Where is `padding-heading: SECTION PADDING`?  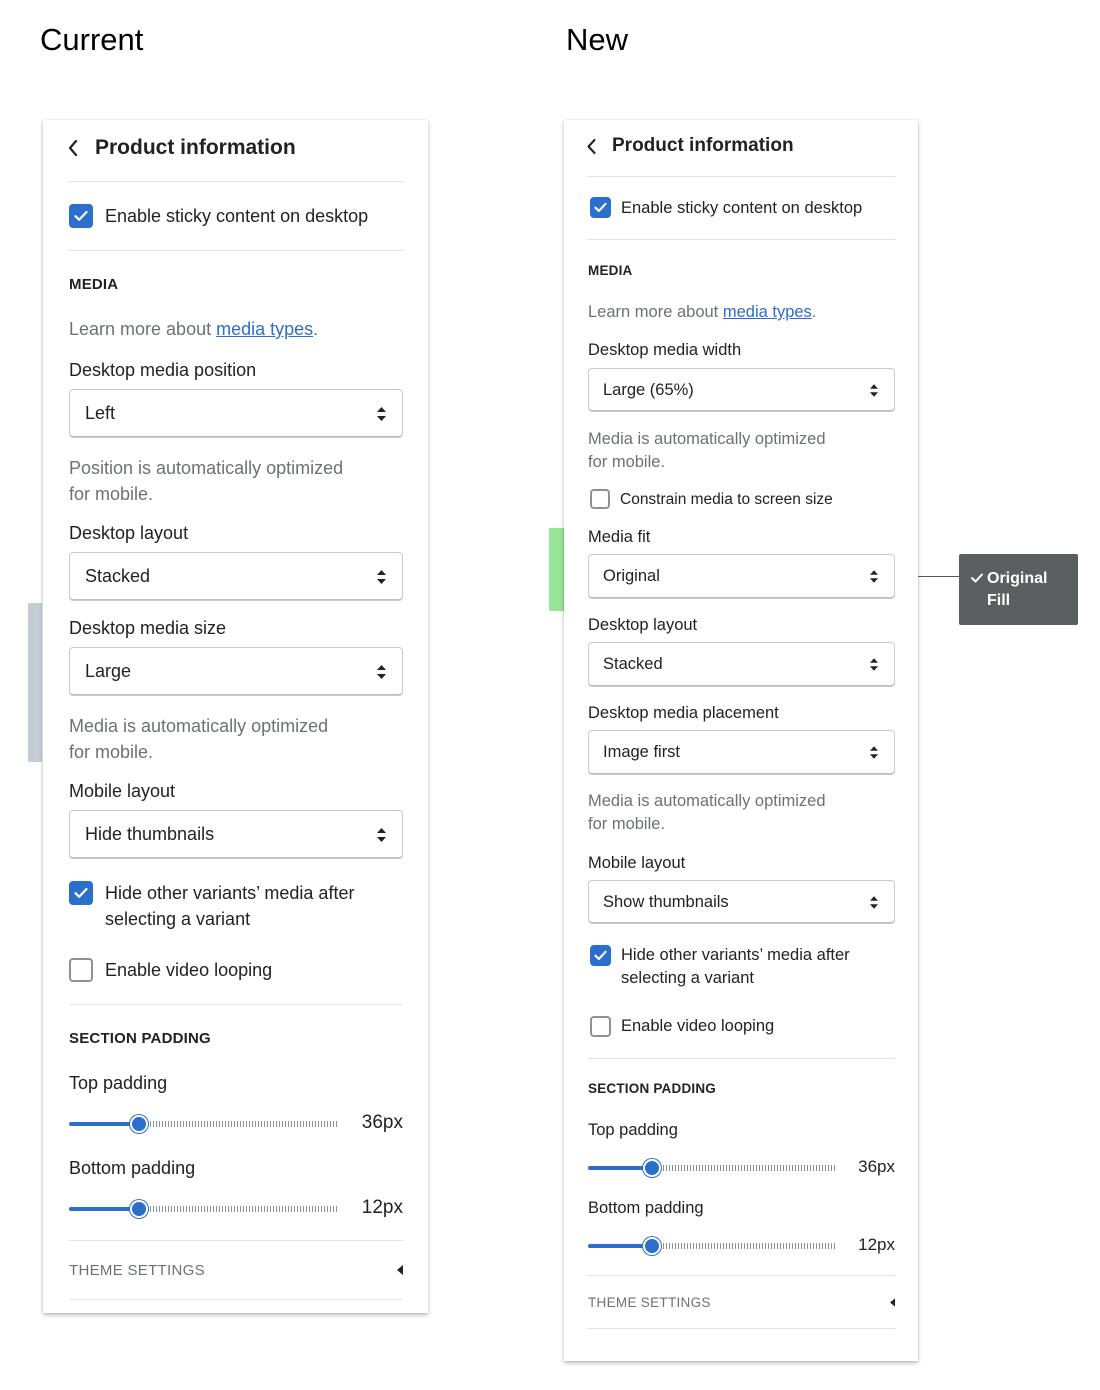
padding-heading: SECTION PADDING is located at coordinates (140, 1038).